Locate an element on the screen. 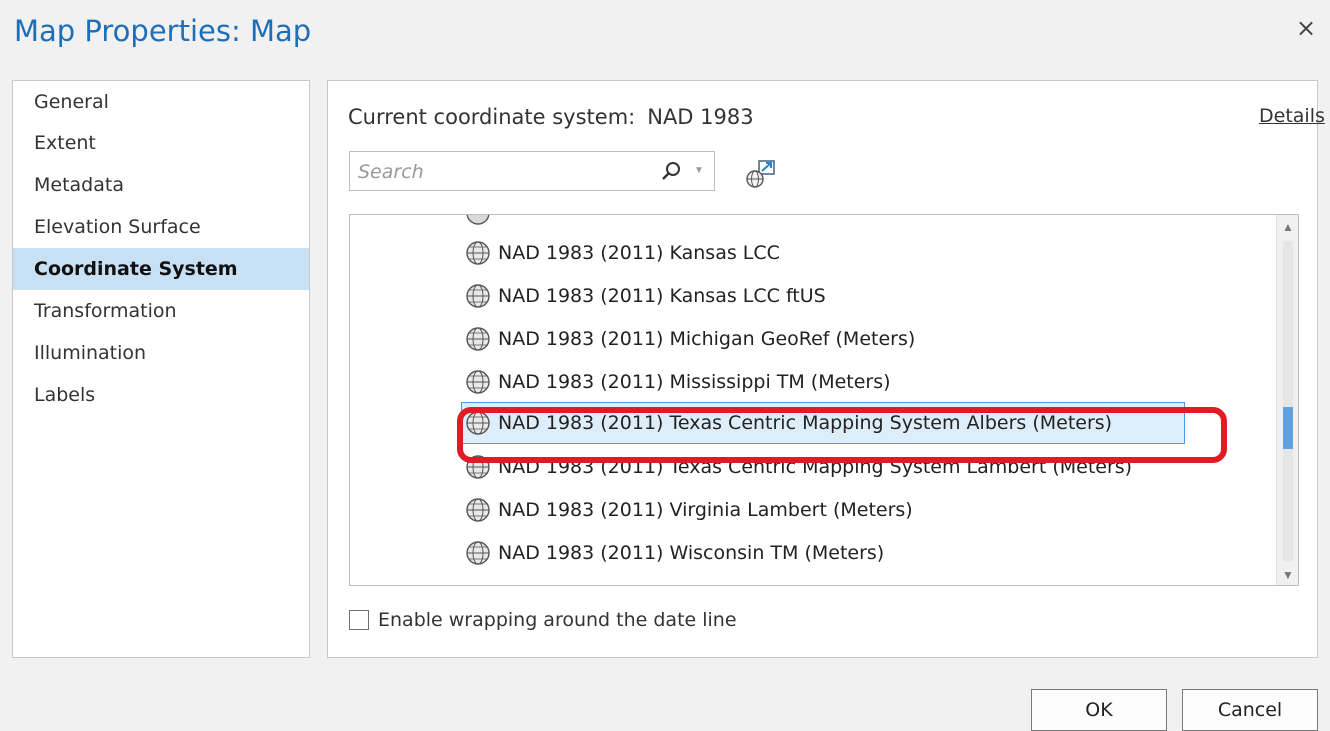  add-web-coordinate-system-icon is located at coordinates (761, 174).